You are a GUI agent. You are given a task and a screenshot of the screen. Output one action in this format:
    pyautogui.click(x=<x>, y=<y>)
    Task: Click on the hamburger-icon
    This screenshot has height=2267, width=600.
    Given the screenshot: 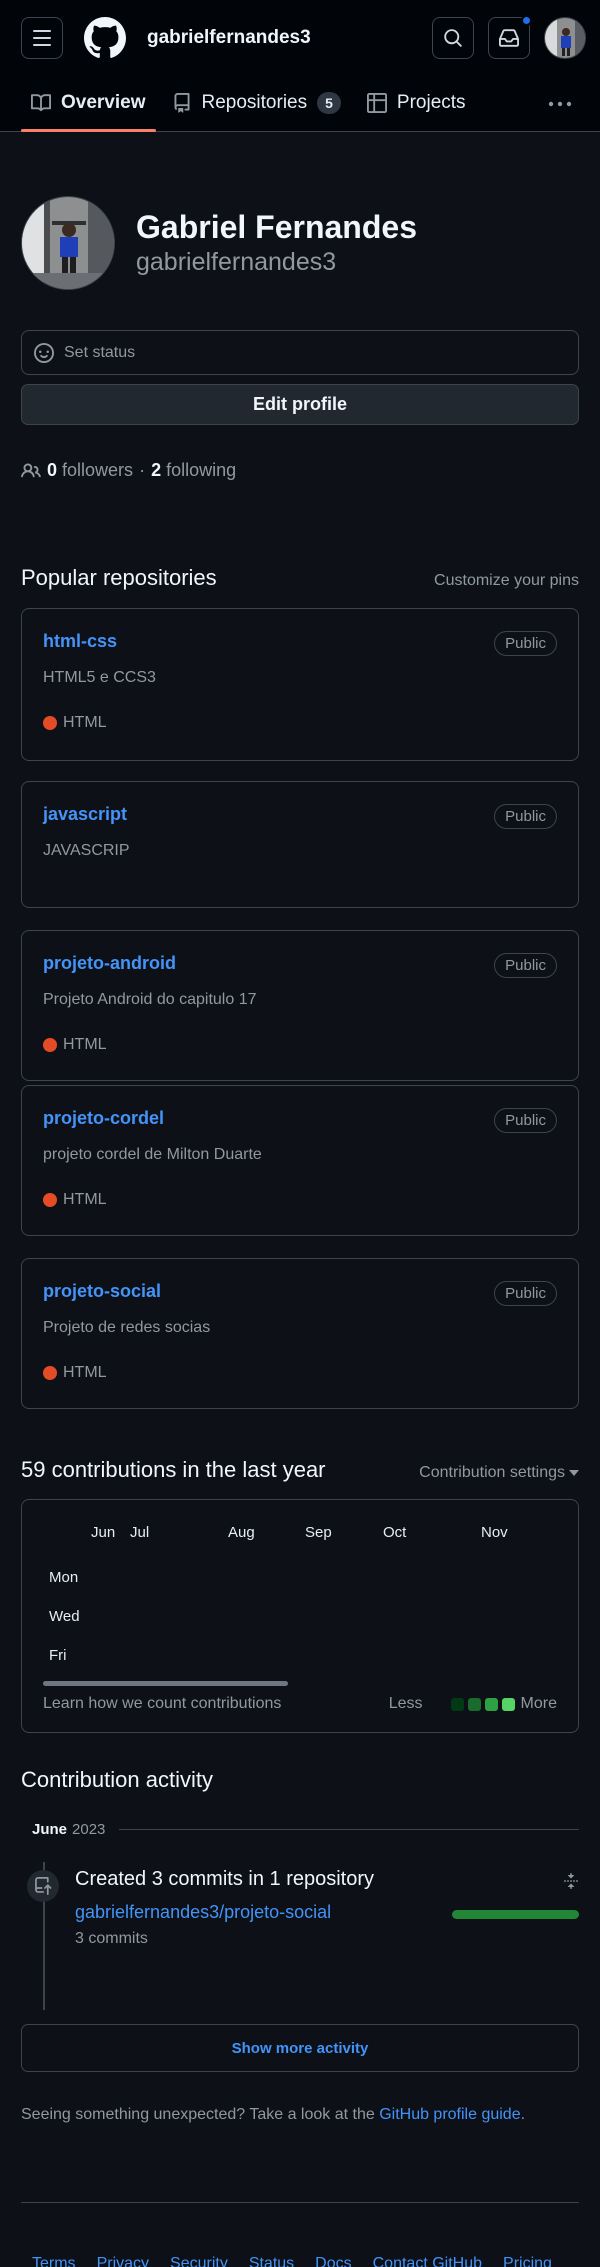 What is the action you would take?
    pyautogui.click(x=42, y=31)
    